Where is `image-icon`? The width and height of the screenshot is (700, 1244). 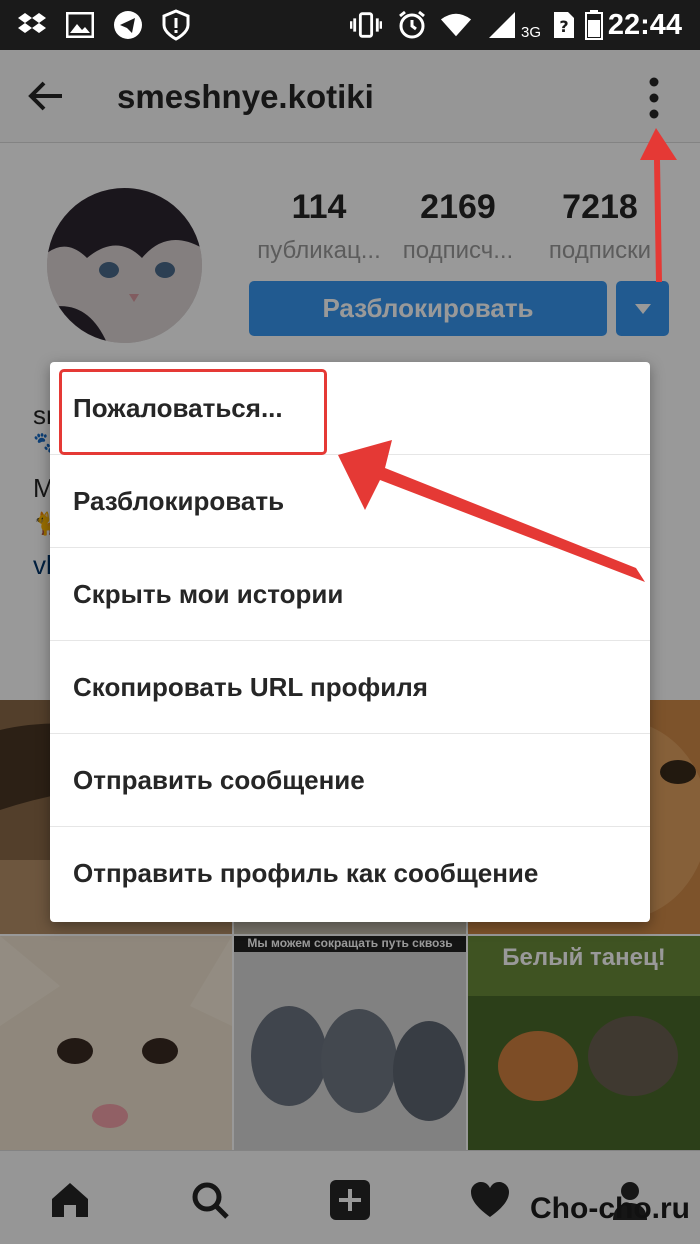 image-icon is located at coordinates (80, 25).